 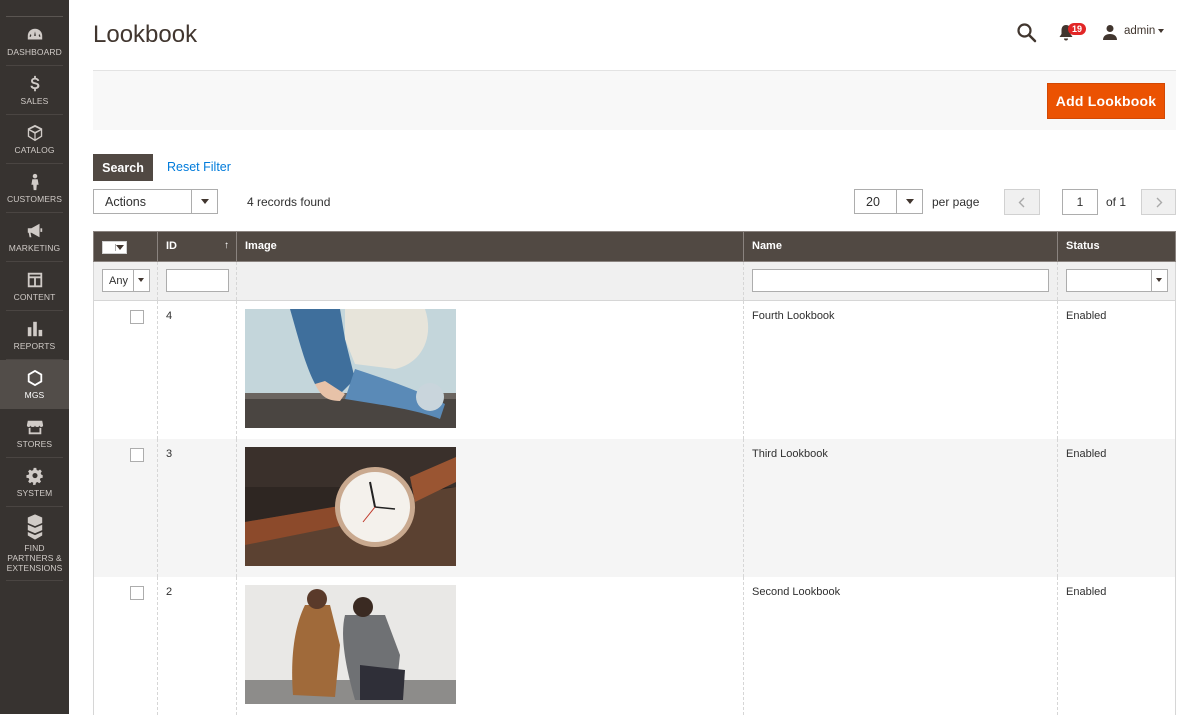 I want to click on layout-icon, so click(x=34, y=279).